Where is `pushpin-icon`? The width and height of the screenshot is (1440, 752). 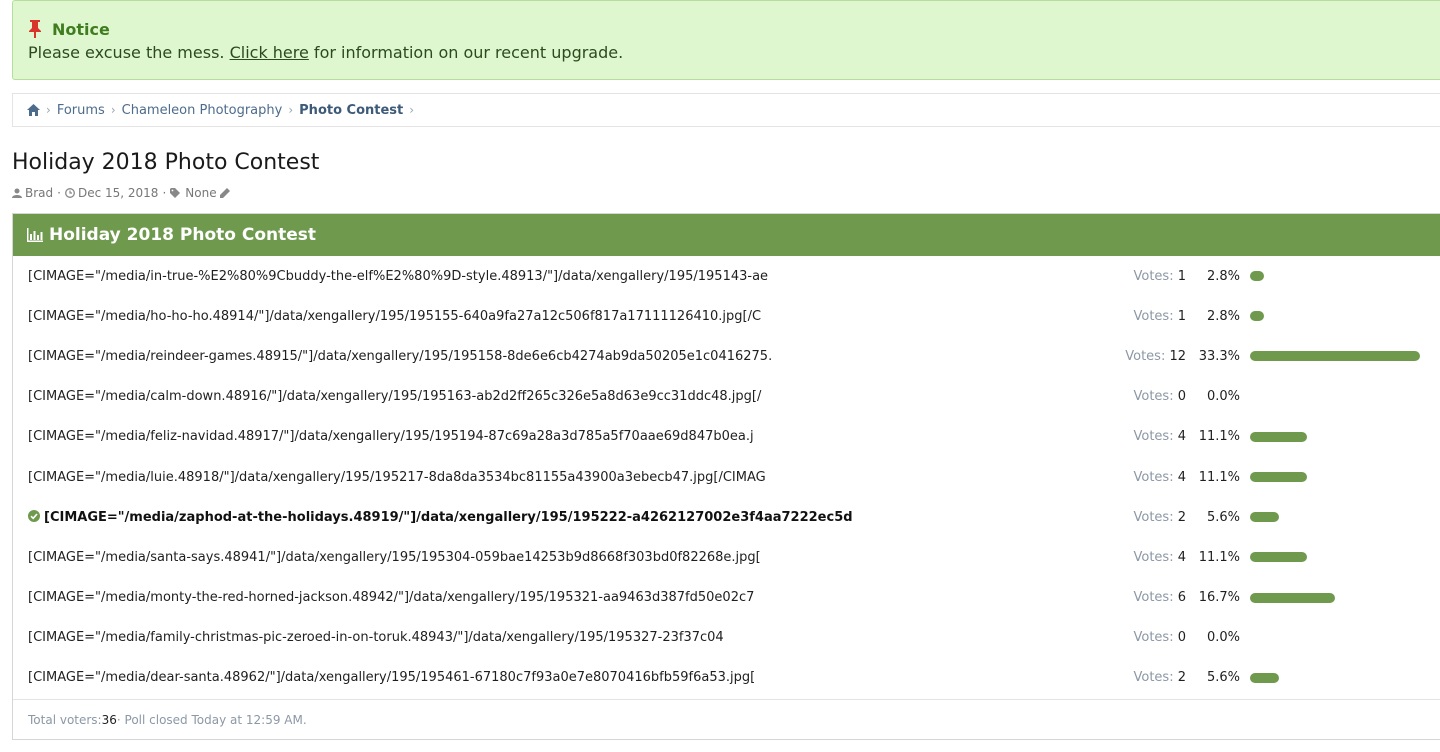 pushpin-icon is located at coordinates (35, 29).